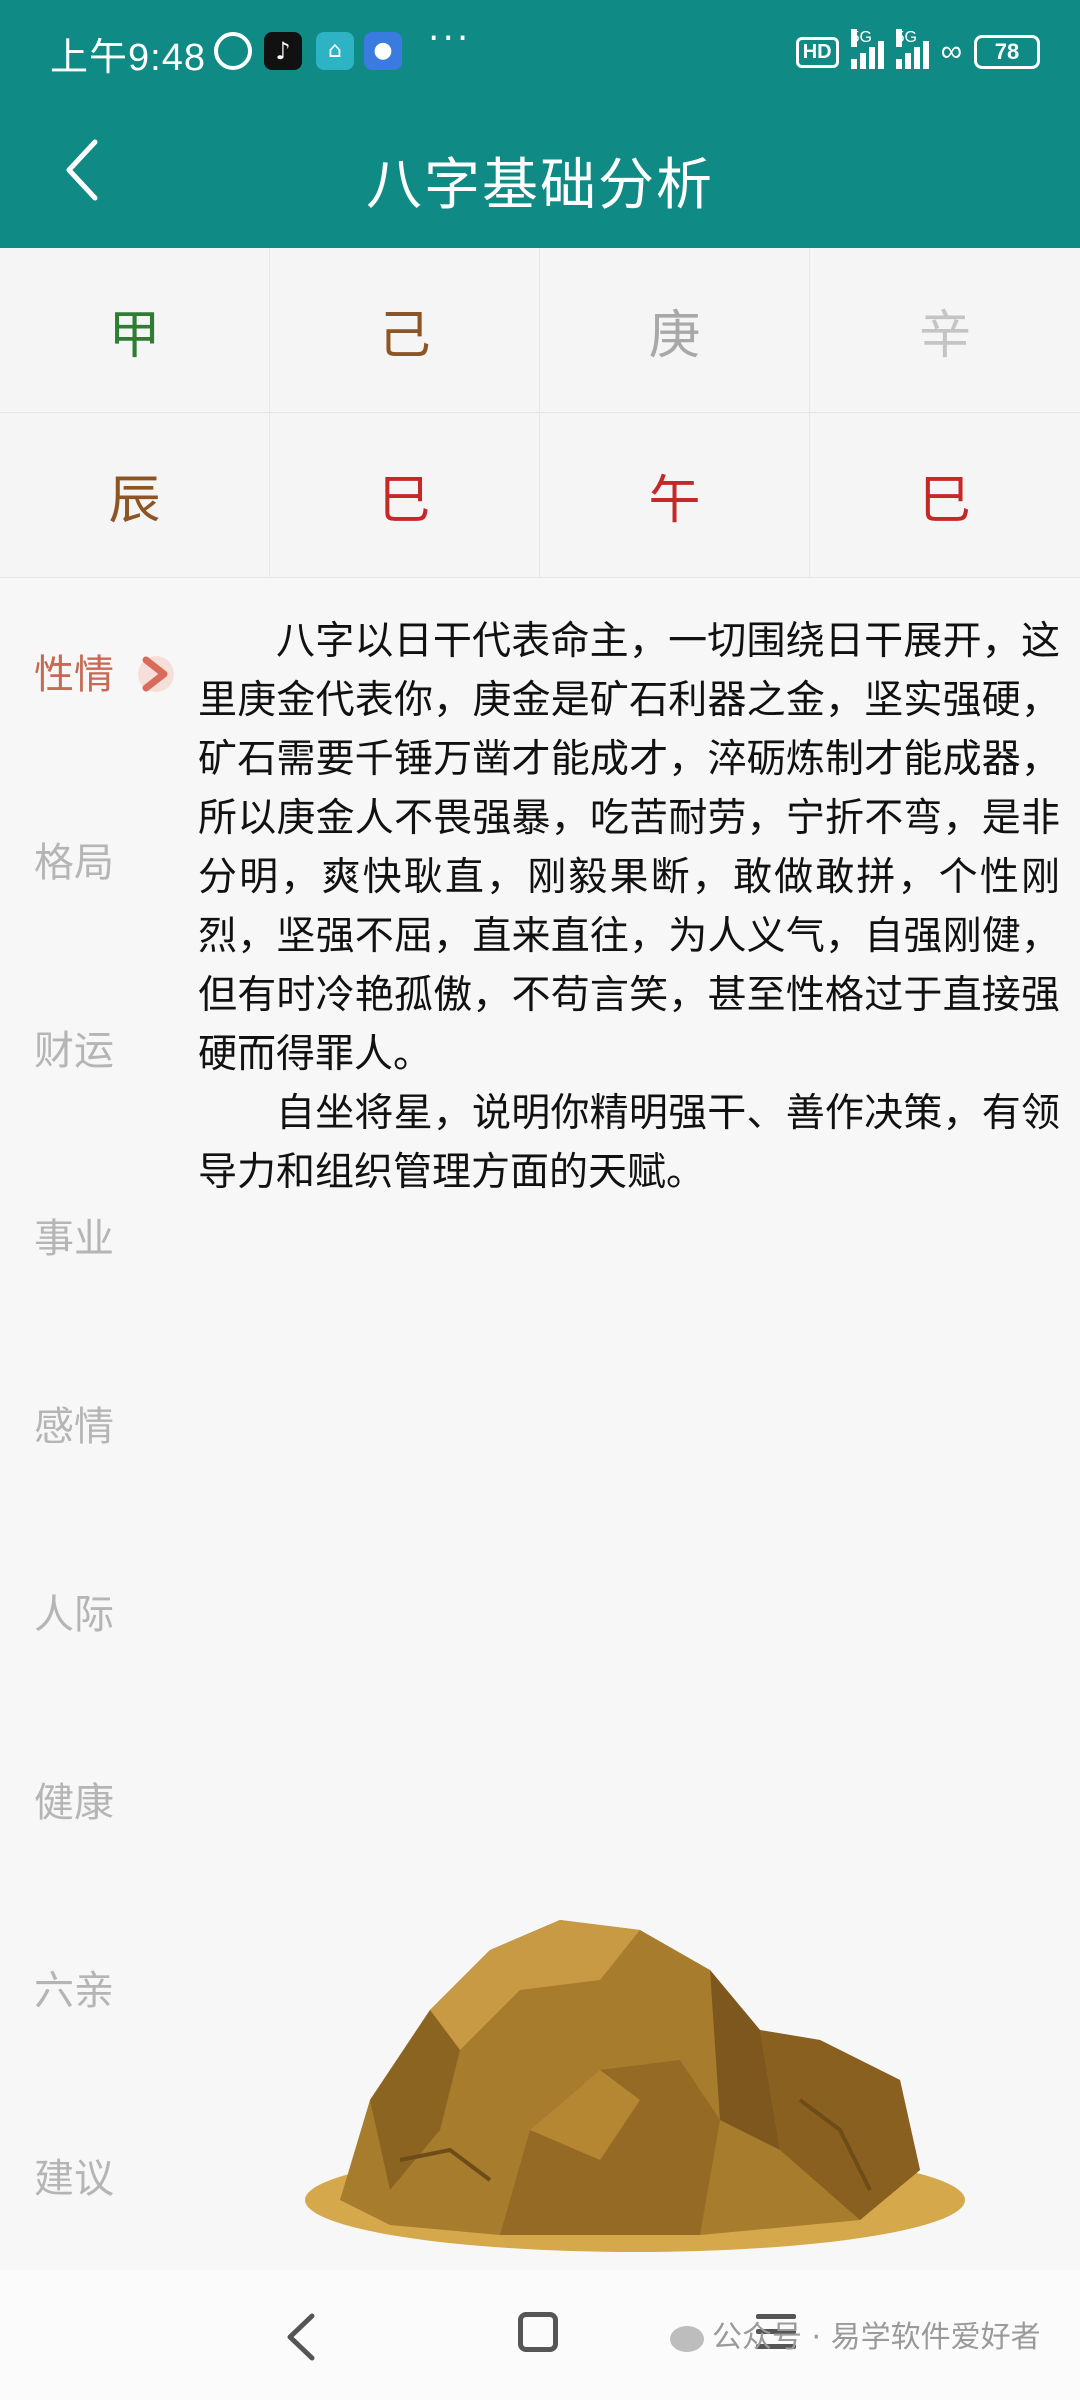 This screenshot has height=2400, width=1080. What do you see at coordinates (540, 124) in the screenshot?
I see `app-header: 上午9:48 ♪ ⌂ ● ··· HD 5G 5G ∞ 78 八字基础分析` at bounding box center [540, 124].